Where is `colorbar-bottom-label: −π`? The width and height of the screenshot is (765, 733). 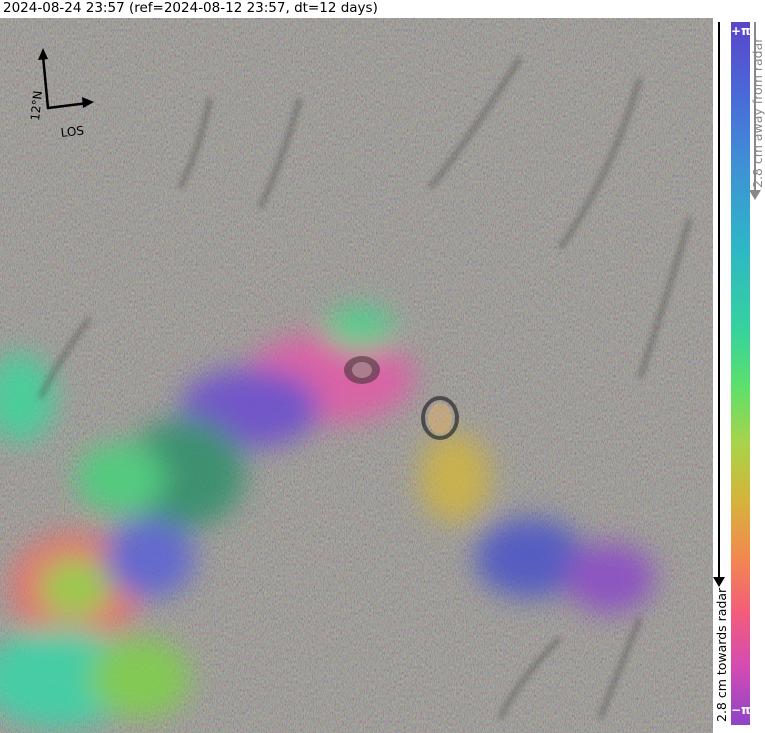
colorbar-bottom-label: −π is located at coordinates (741, 710).